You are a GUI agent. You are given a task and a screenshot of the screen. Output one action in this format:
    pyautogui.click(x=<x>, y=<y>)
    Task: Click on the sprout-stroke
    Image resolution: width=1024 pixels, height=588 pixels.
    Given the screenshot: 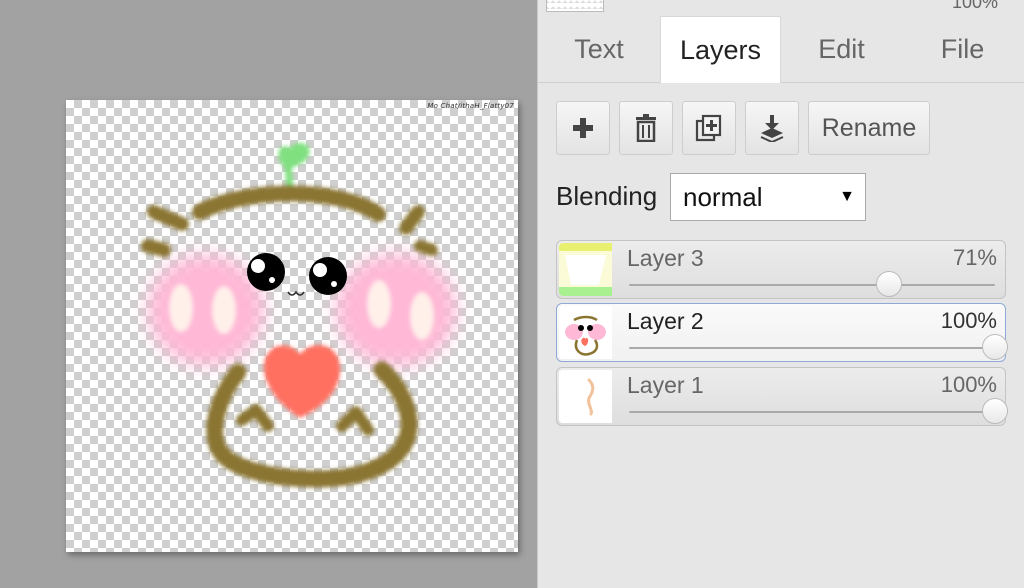 What is the action you would take?
    pyautogui.click(x=294, y=167)
    